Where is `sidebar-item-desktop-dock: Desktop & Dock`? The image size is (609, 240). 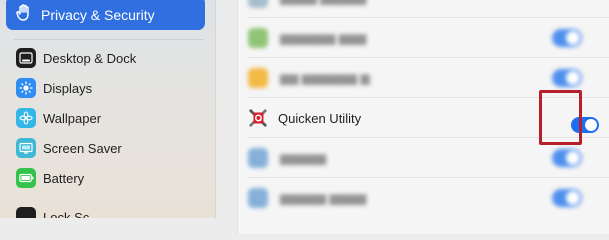 sidebar-item-desktop-dock: Desktop & Dock is located at coordinates (111, 58).